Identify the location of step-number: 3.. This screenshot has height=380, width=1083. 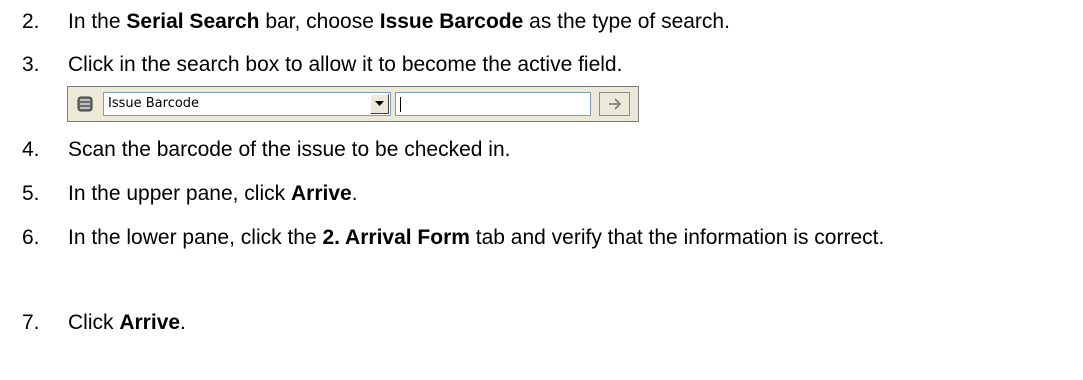
(31, 64).